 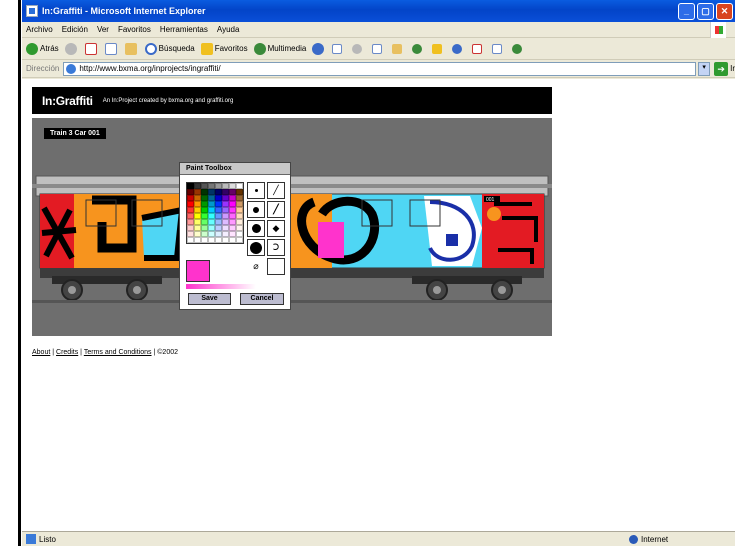 What do you see at coordinates (67, 100) in the screenshot?
I see `site-title: In:Graffiti` at bounding box center [67, 100].